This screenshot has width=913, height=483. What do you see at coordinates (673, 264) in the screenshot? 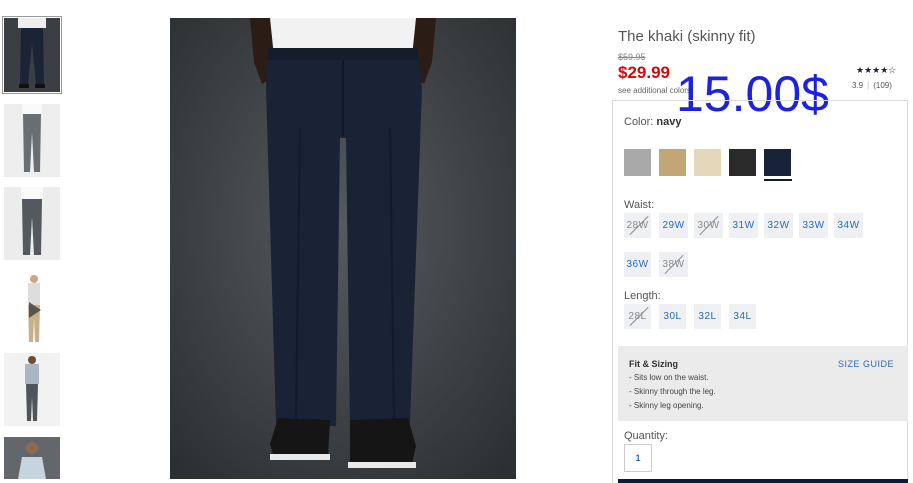
I see `waist-size-38w: 38W` at bounding box center [673, 264].